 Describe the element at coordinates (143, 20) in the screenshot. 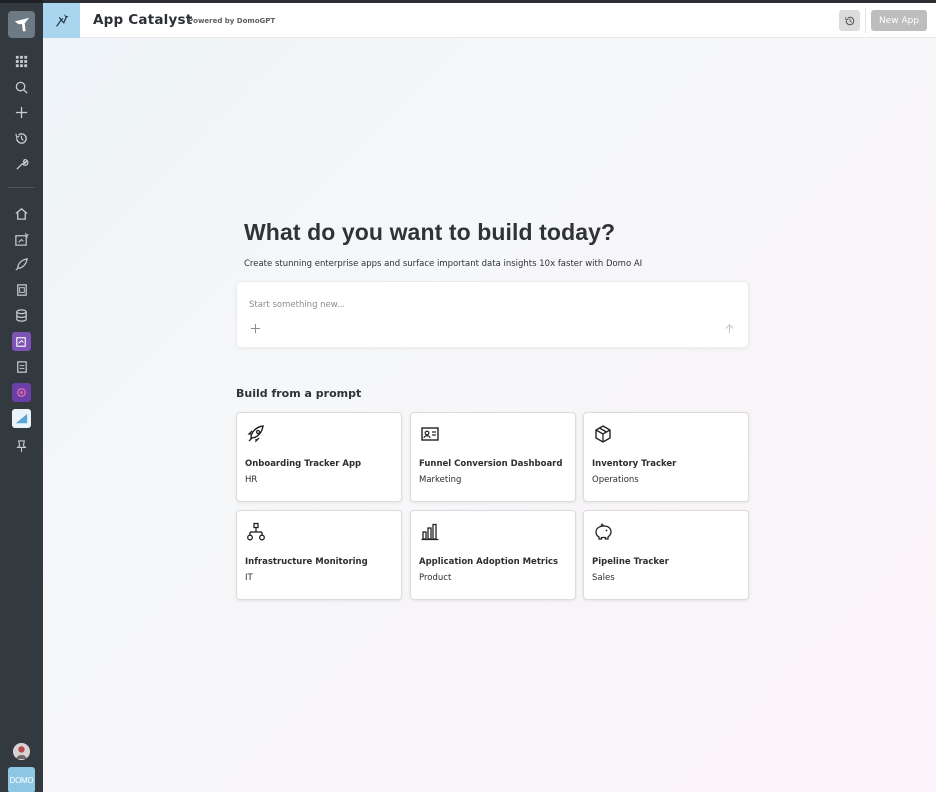

I see `page-title: App Catalyst` at that location.